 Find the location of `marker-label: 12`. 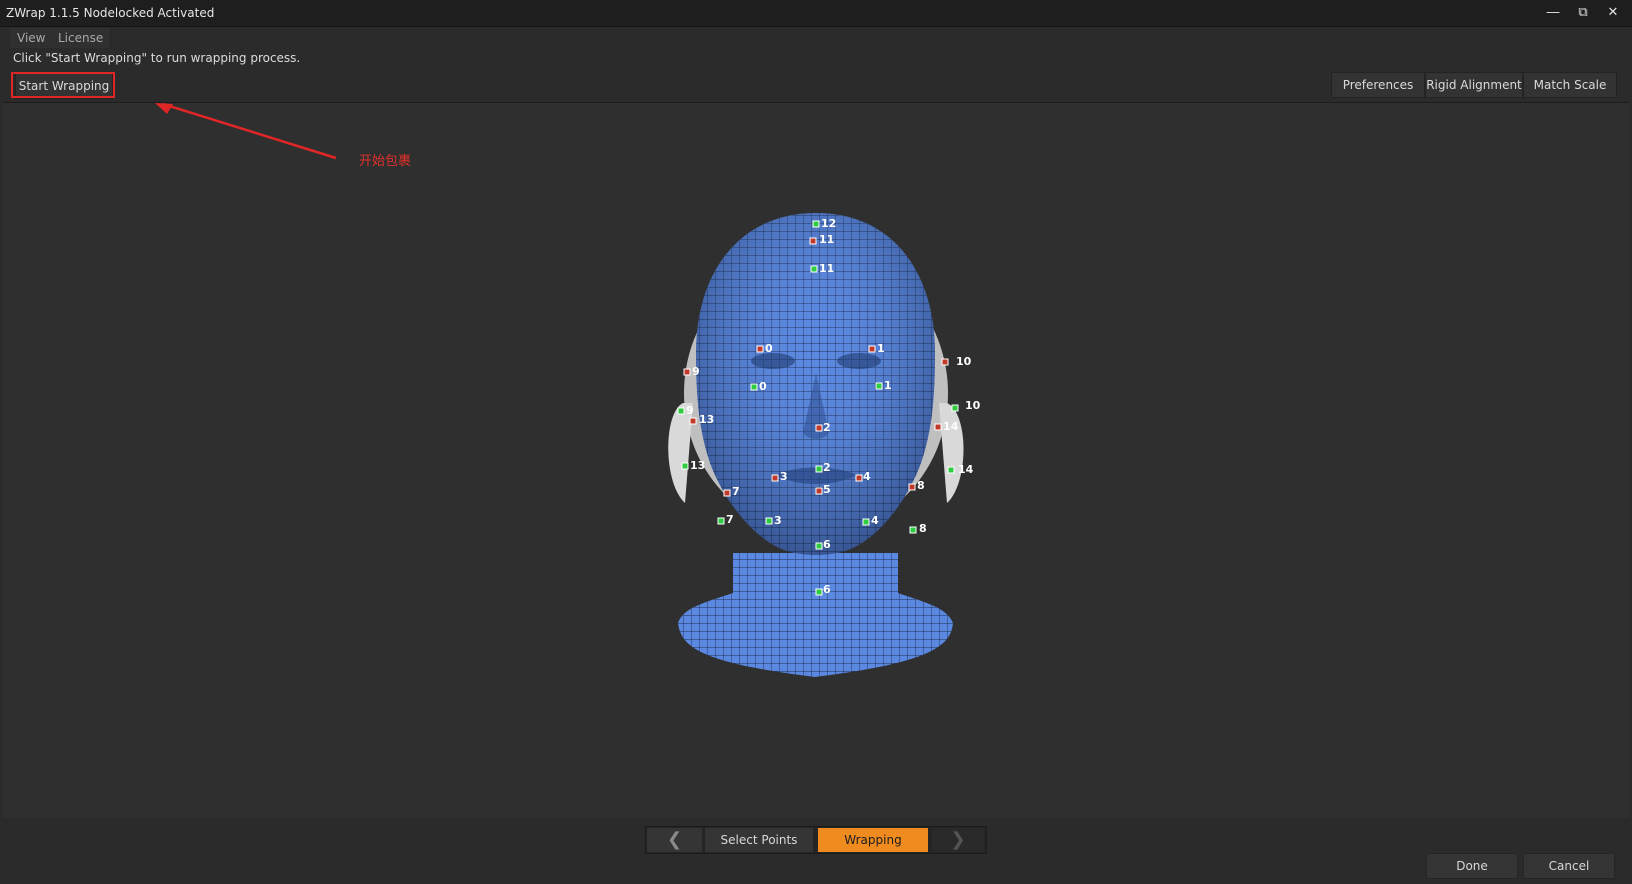

marker-label: 12 is located at coordinates (828, 223).